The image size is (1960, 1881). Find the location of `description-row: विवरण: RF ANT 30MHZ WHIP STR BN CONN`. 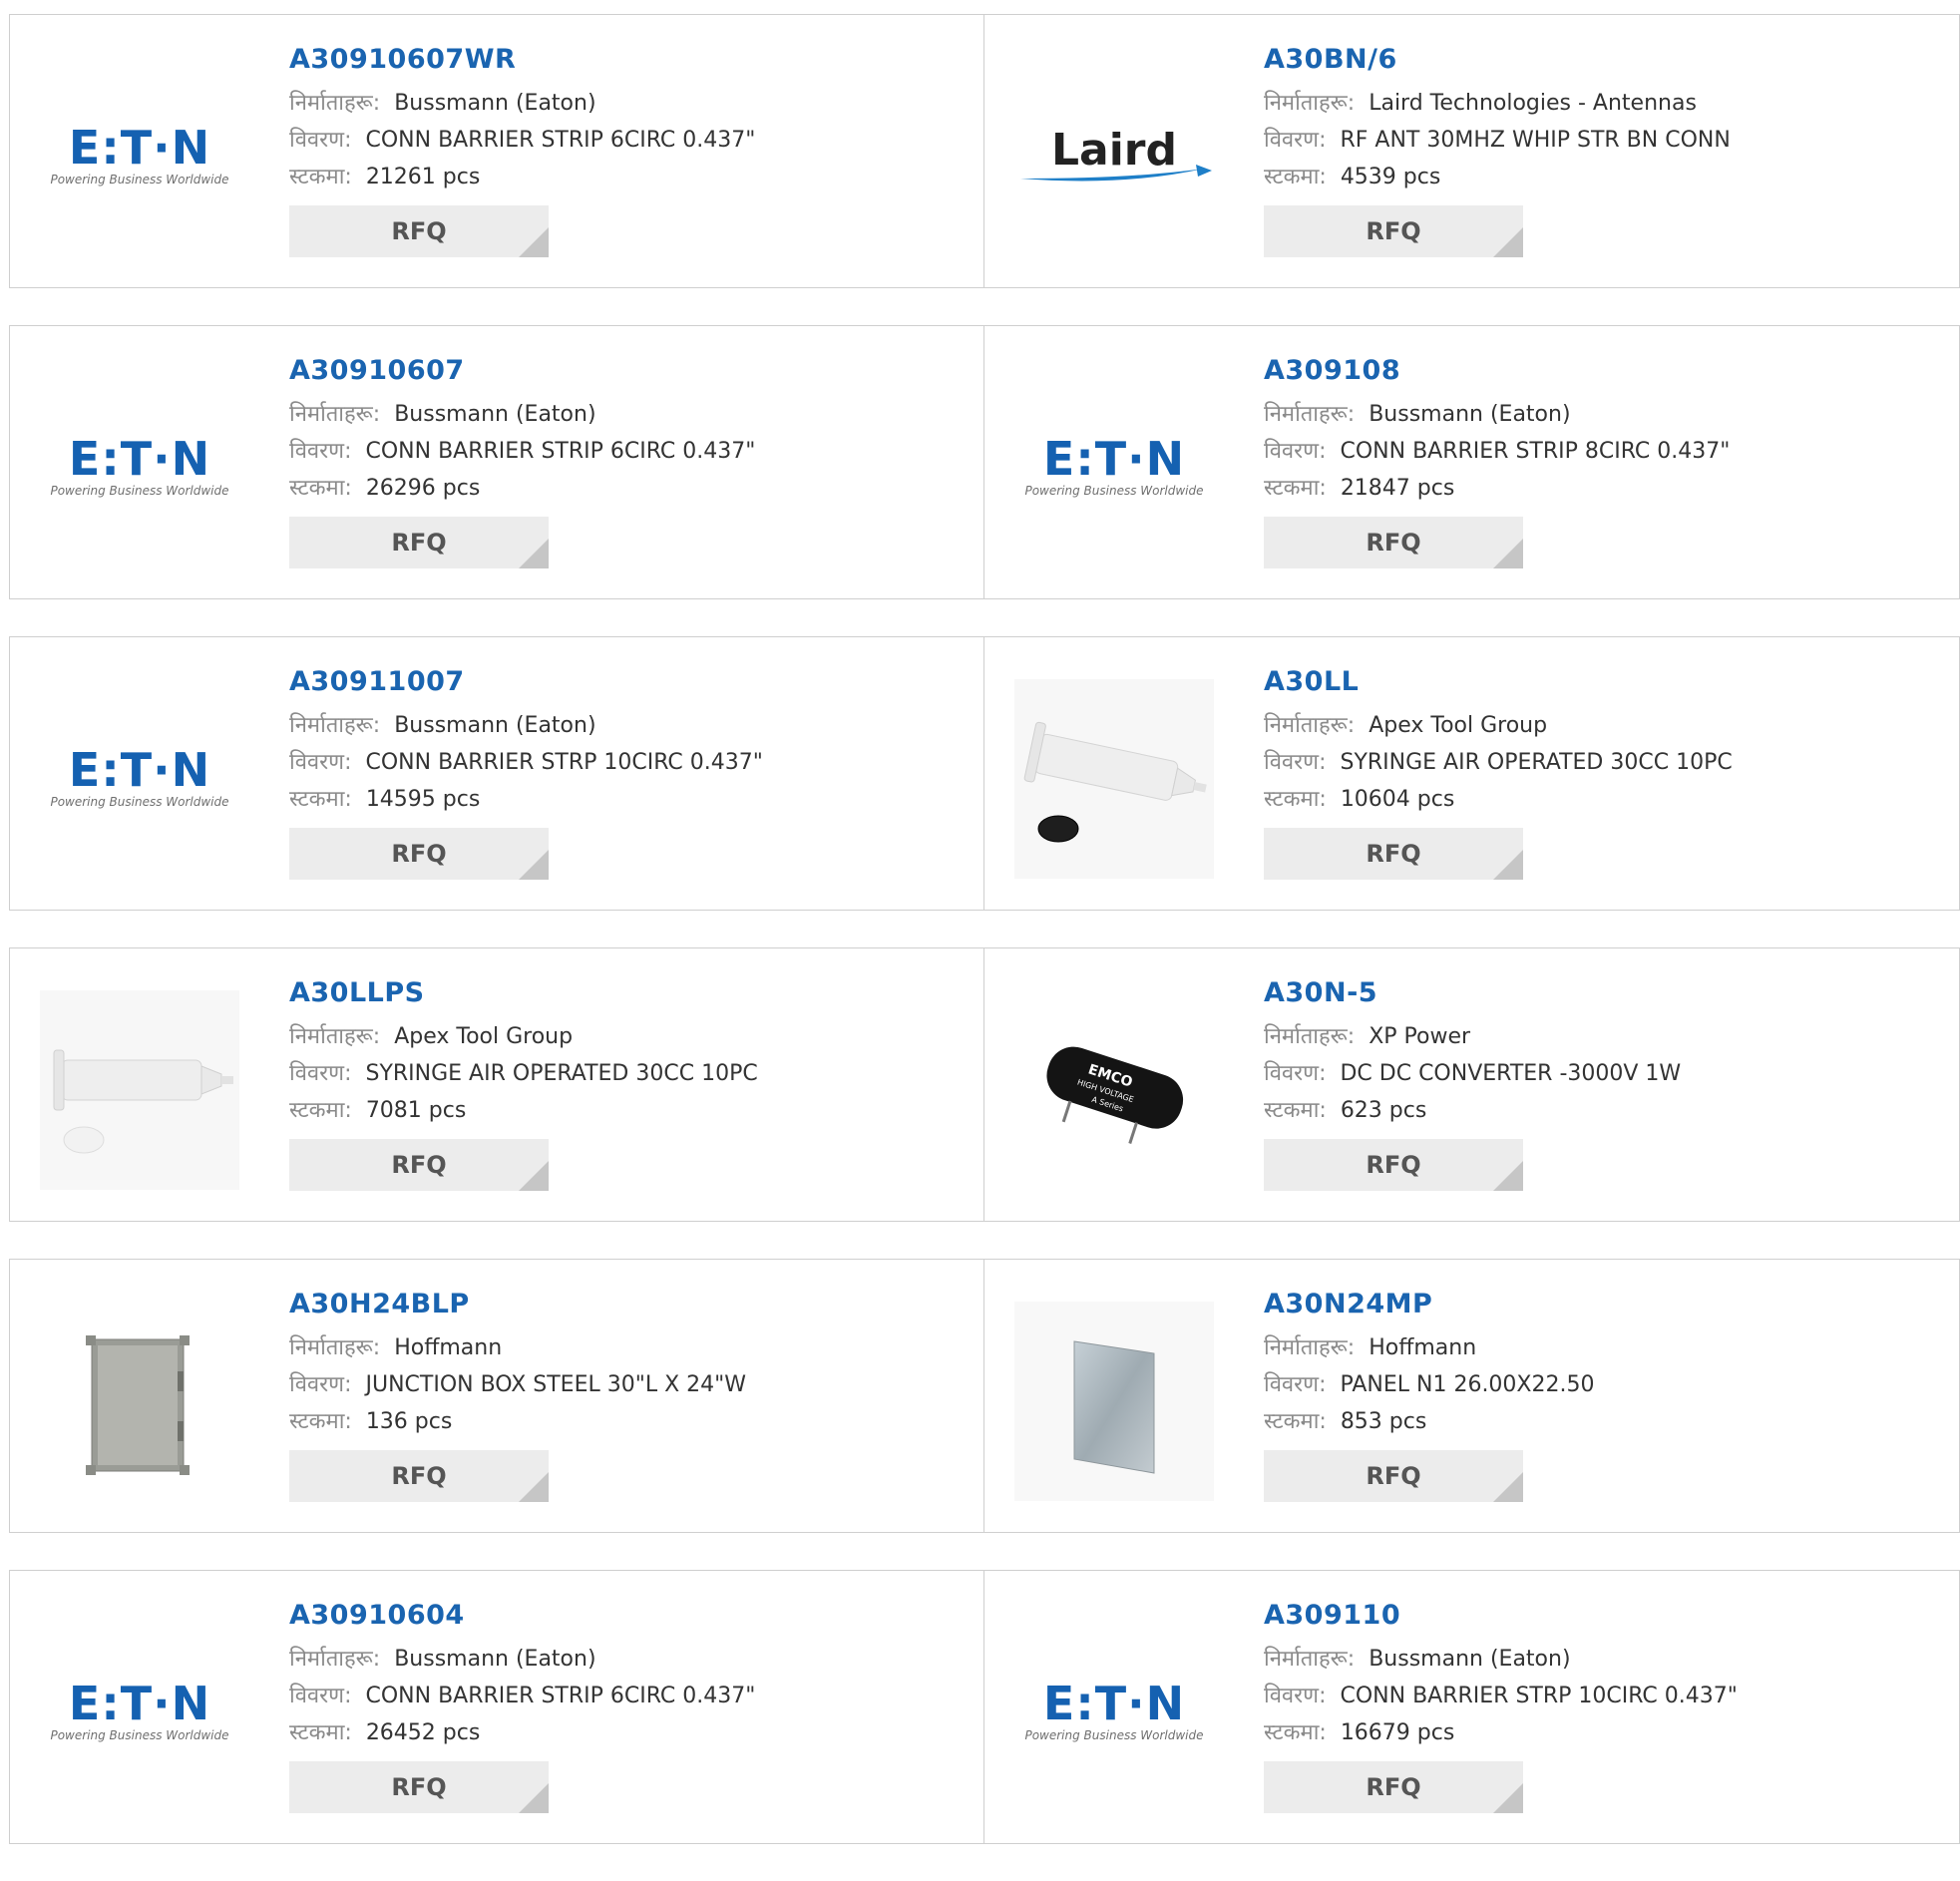

description-row: विवरण: RF ANT 30MHZ WHIP STR BN CONN is located at coordinates (1602, 140).